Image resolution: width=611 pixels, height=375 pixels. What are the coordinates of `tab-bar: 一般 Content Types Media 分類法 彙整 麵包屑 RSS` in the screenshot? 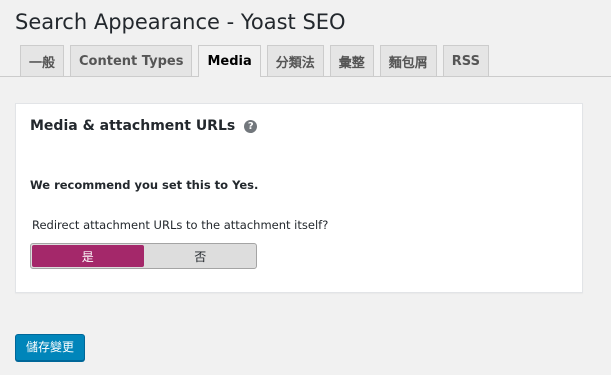 It's located at (254, 61).